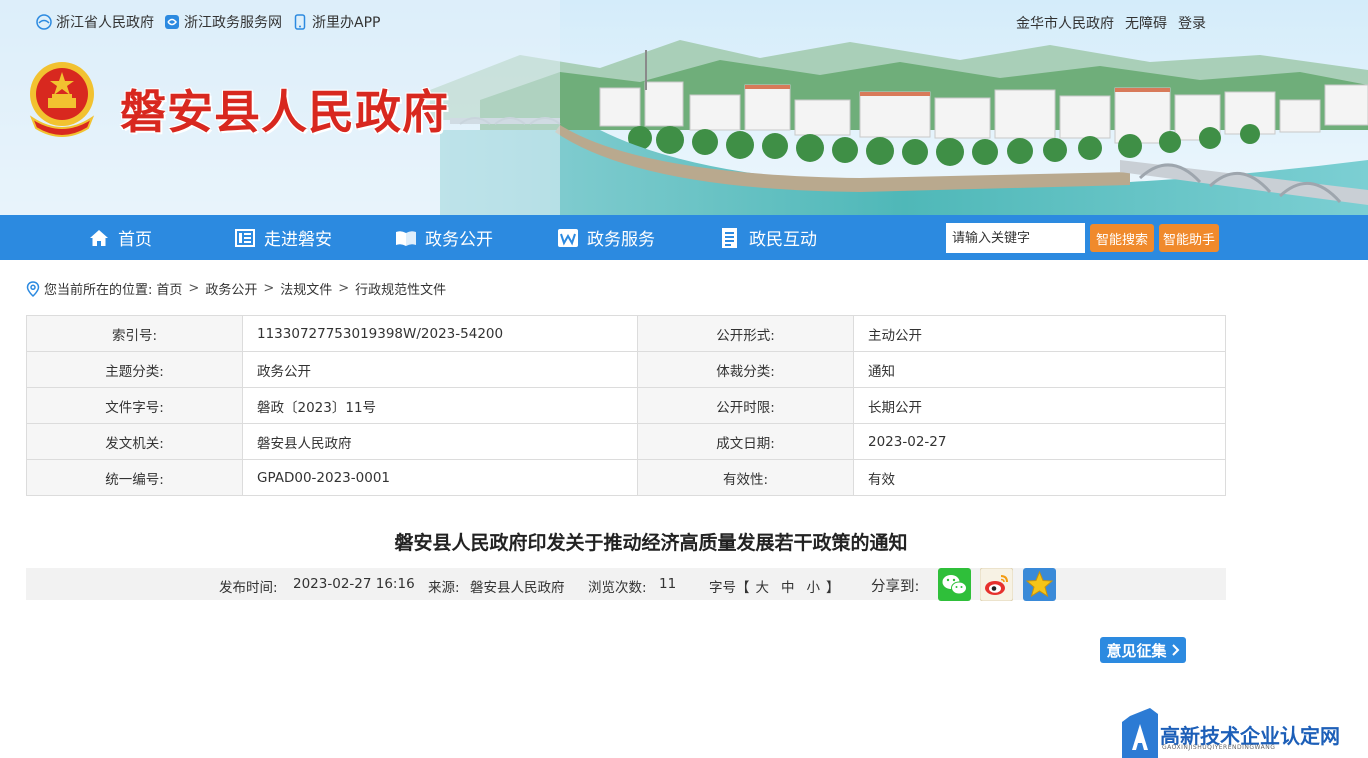  What do you see at coordinates (1136, 650) in the screenshot?
I see `feedback-label: 意见征集` at bounding box center [1136, 650].